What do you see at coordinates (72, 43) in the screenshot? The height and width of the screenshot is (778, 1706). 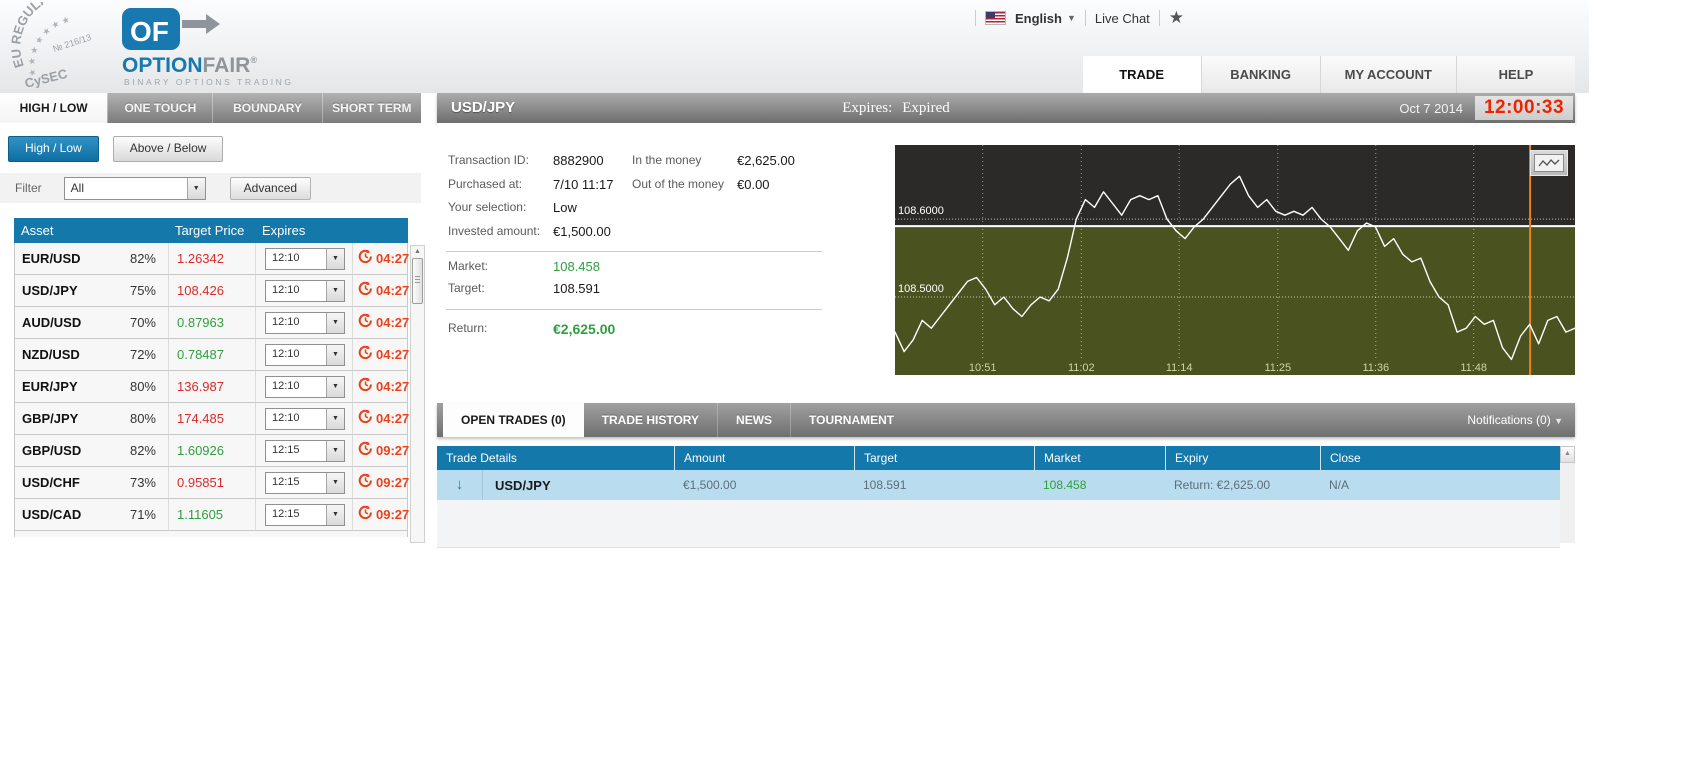 I see `logo-reg-no: № 216/13` at bounding box center [72, 43].